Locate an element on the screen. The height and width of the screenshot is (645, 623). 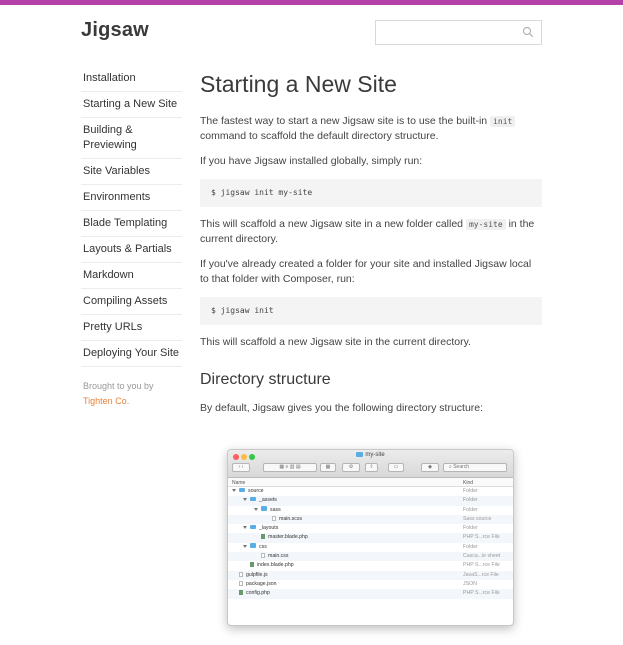
finder-titlebar: my-site ‹ › ▦ ≡ ▥ ▤ ▦ ⚙ ⇧ ▭ ◆ ⌕ Search is located at coordinates (370, 464).